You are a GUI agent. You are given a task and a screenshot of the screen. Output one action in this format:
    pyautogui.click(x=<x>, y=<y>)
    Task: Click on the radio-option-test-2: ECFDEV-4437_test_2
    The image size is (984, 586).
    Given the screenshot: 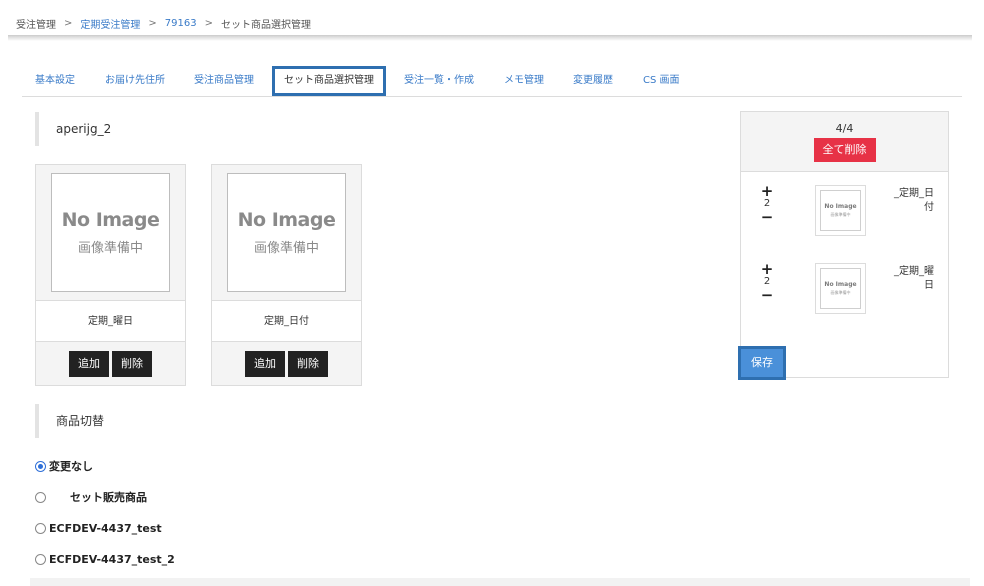 What is the action you would take?
    pyautogui.click(x=105, y=559)
    